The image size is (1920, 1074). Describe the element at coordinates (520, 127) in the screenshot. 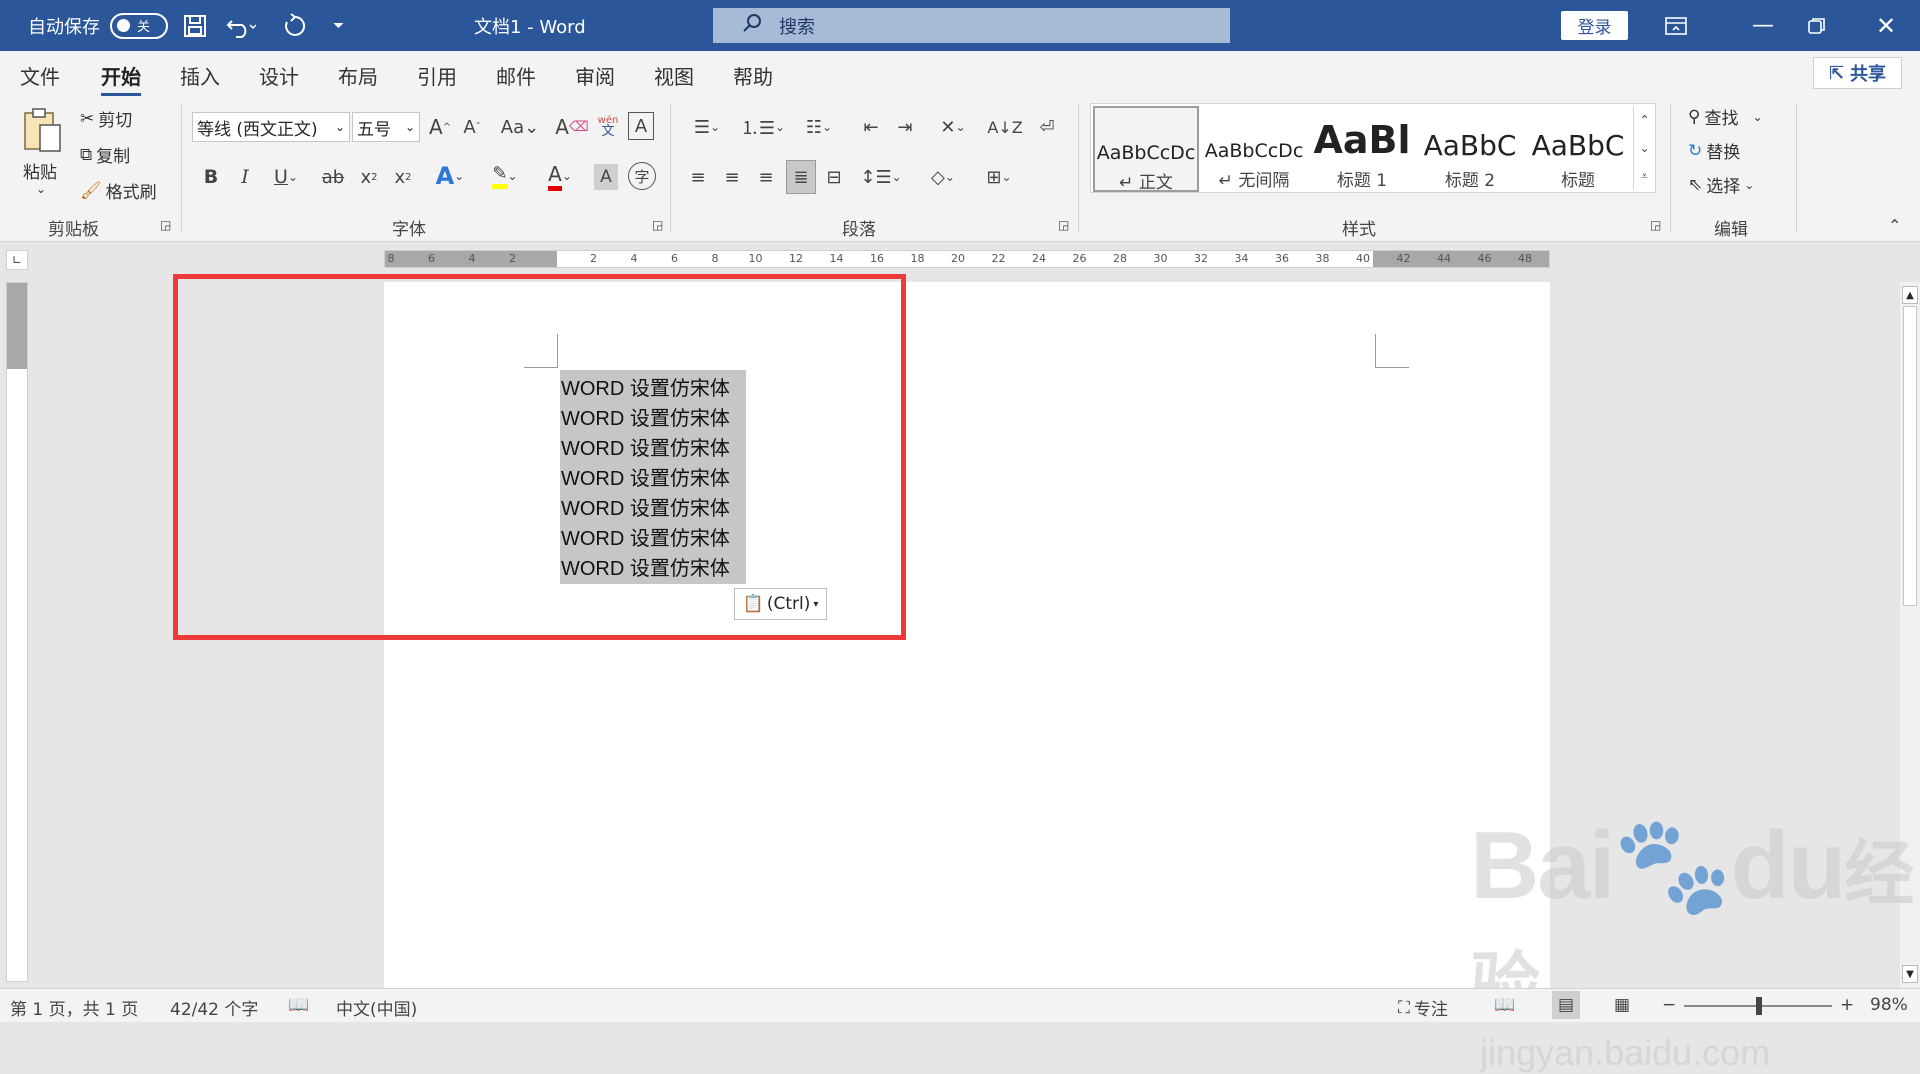

I see `change-case-icon: Aa⌄` at that location.